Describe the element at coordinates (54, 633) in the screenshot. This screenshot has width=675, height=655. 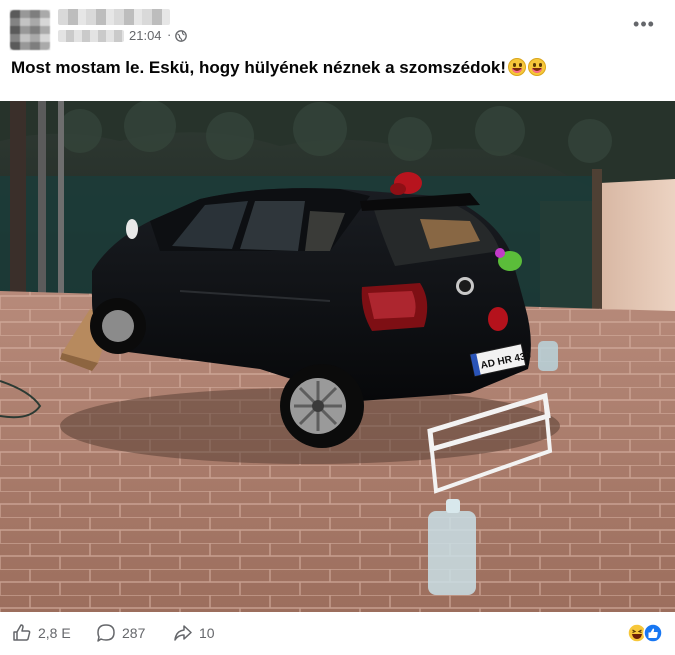
I see `like-count: 2,8 E` at that location.